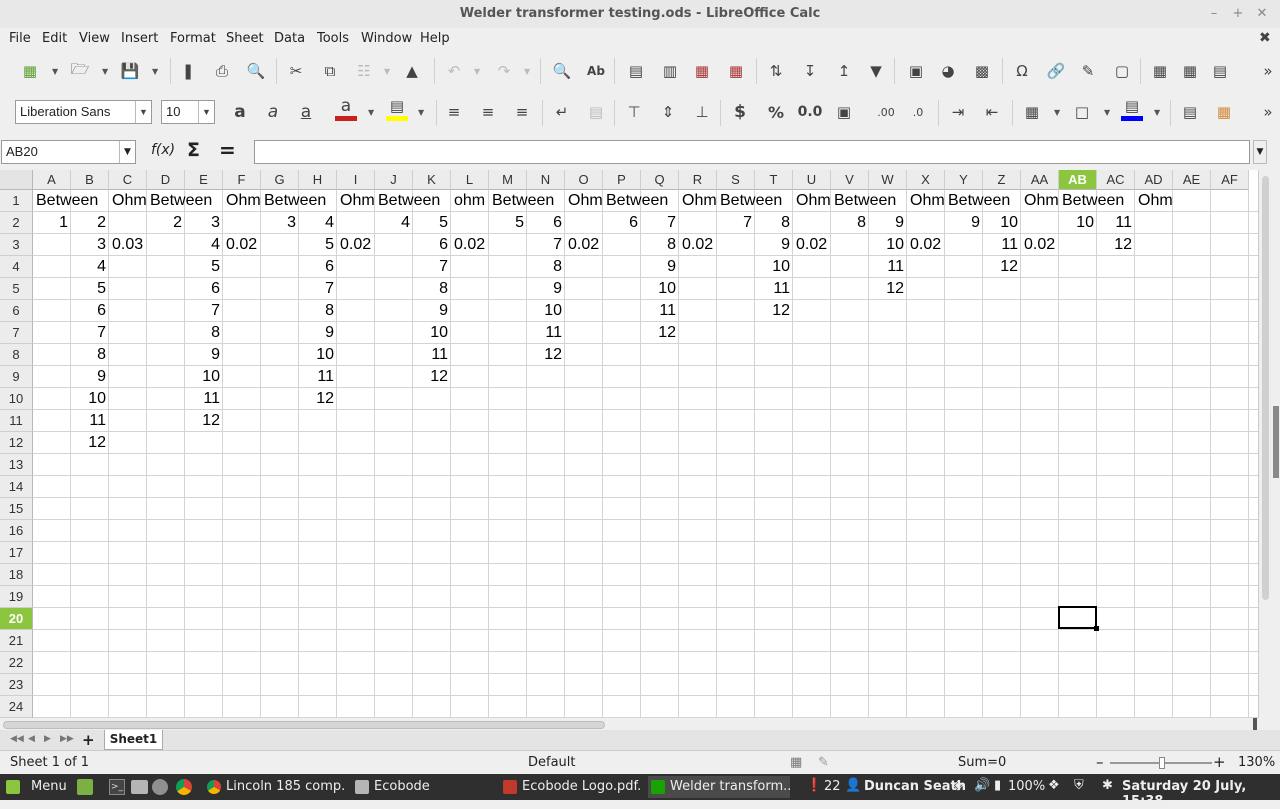  I want to click on special-character-icon: Ω, so click(1022, 71).